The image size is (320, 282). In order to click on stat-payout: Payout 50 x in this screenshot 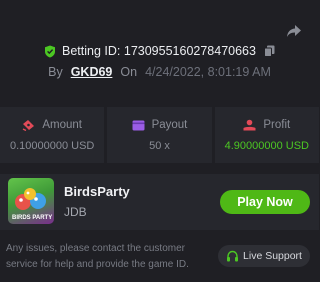, I will do `click(159, 135)`.